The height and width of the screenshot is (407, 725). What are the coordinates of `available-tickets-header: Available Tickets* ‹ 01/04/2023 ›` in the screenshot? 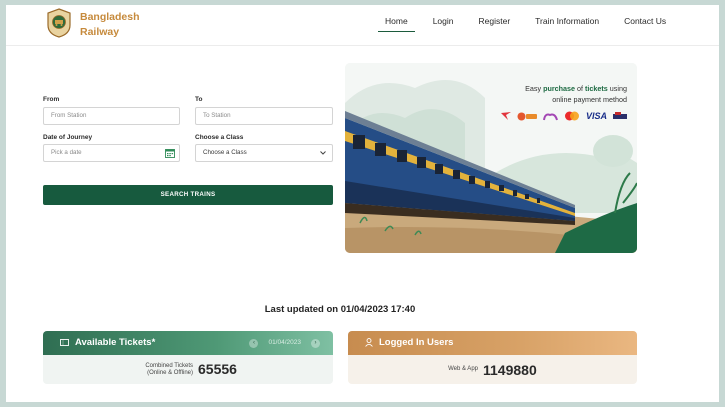 It's located at (188, 343).